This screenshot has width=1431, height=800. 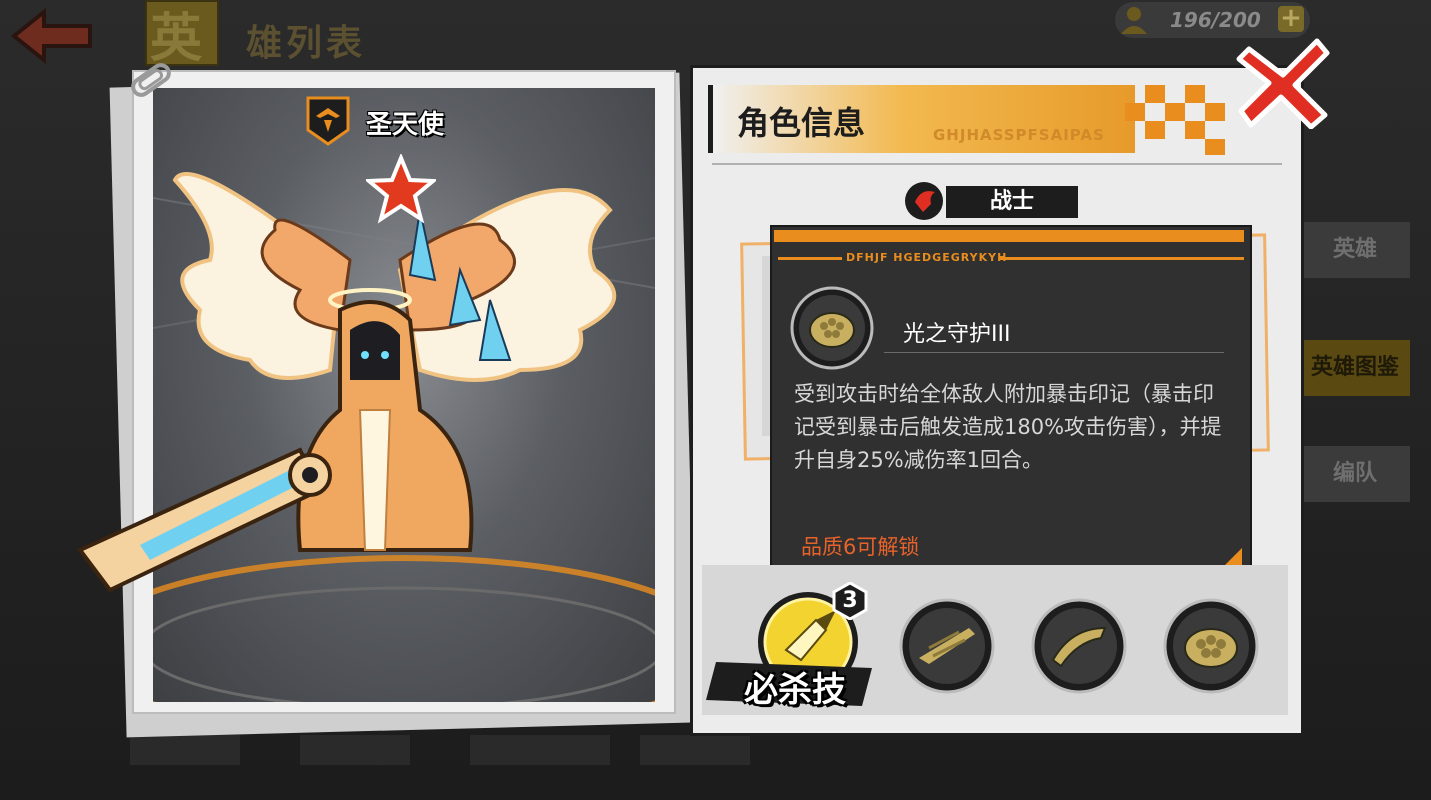 I want to click on close-icon, so click(x=1284, y=82).